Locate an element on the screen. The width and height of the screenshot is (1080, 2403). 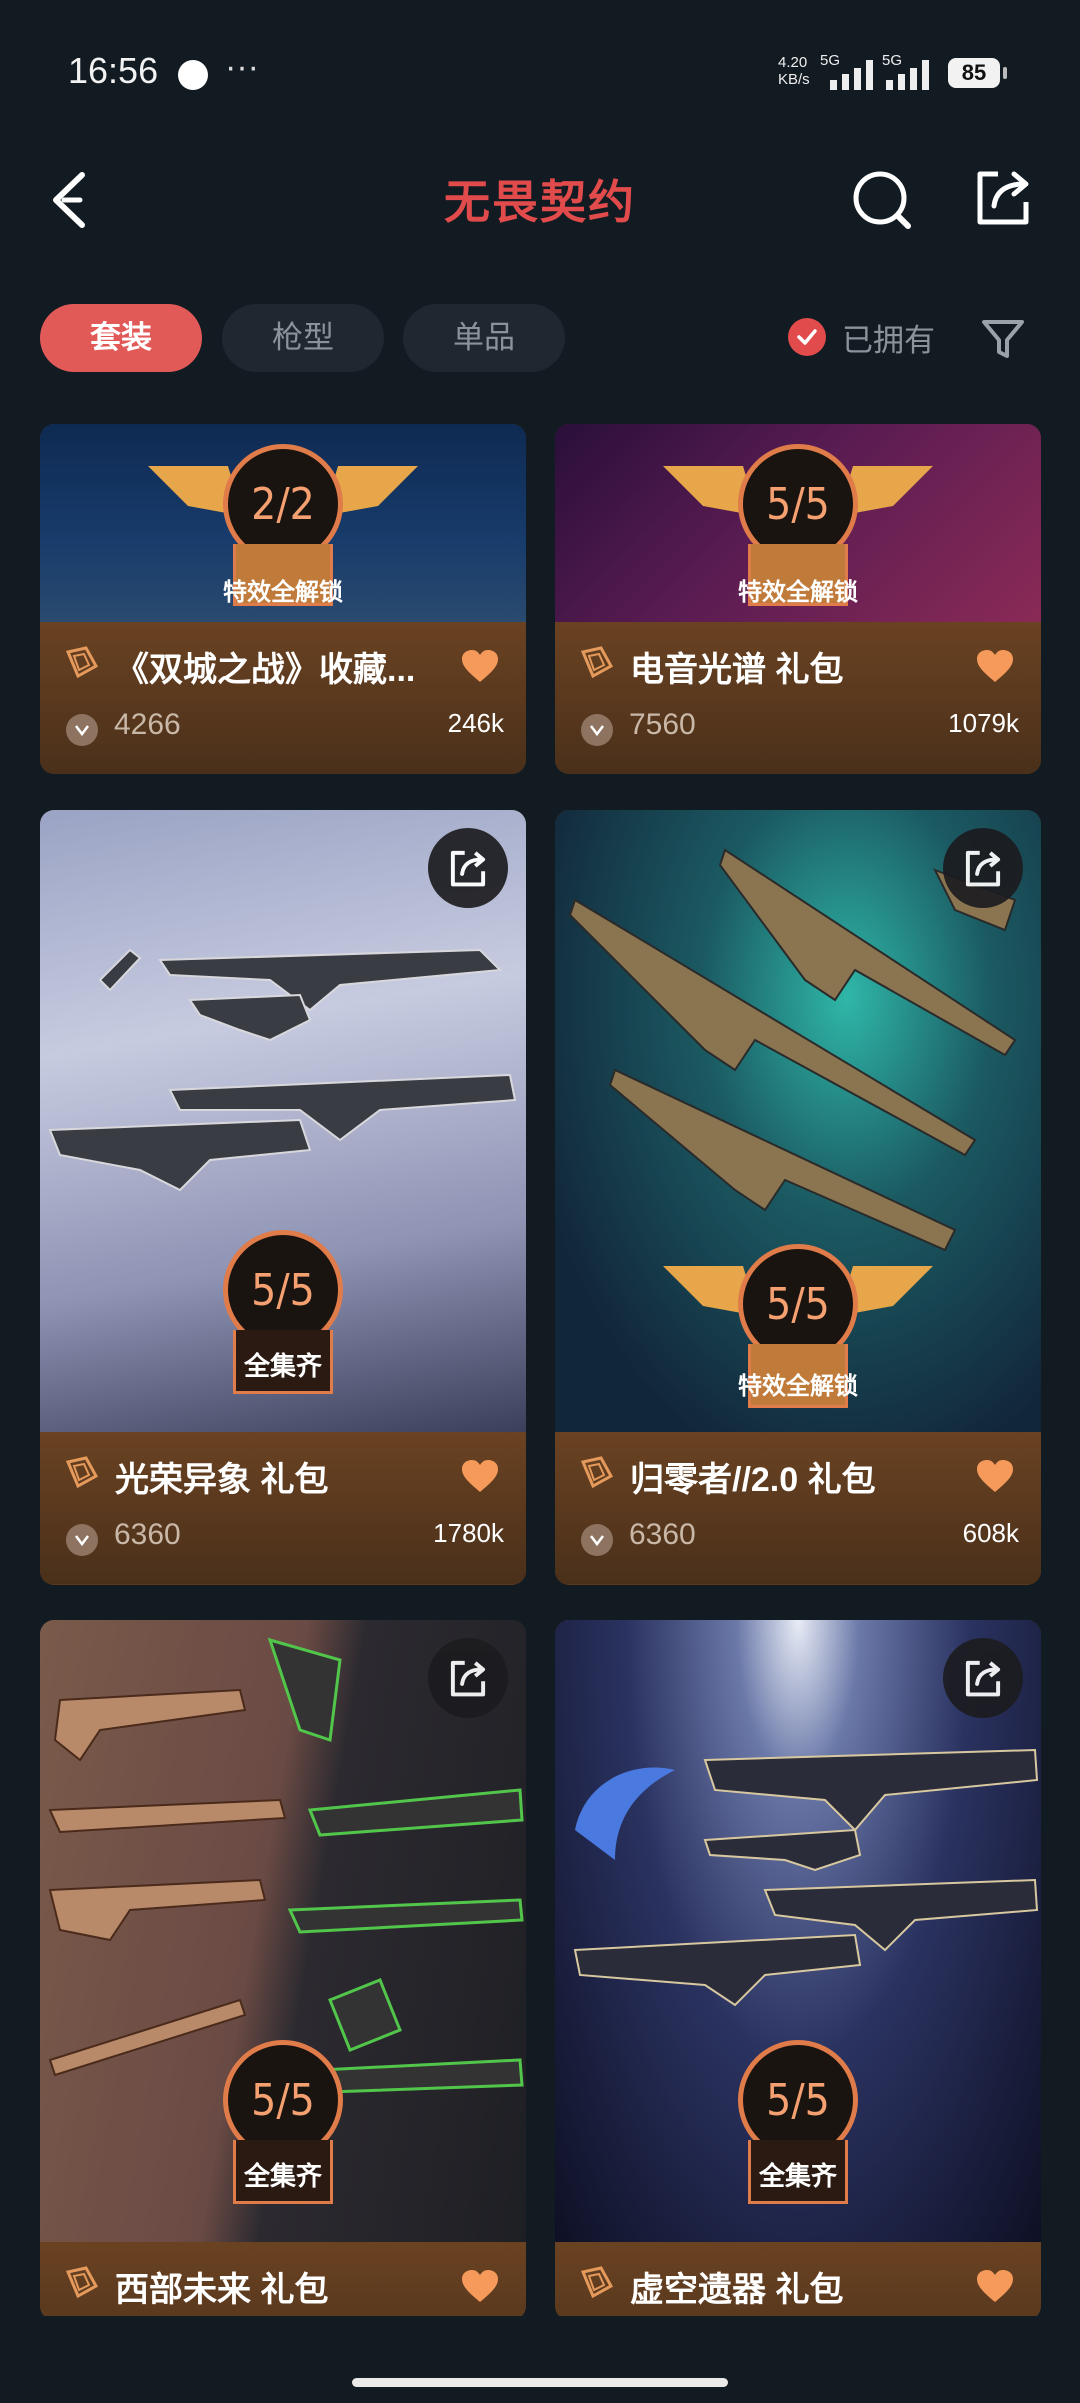
filter-bar: 套装 枪型 单品 已拥有 is located at coordinates (540, 340).